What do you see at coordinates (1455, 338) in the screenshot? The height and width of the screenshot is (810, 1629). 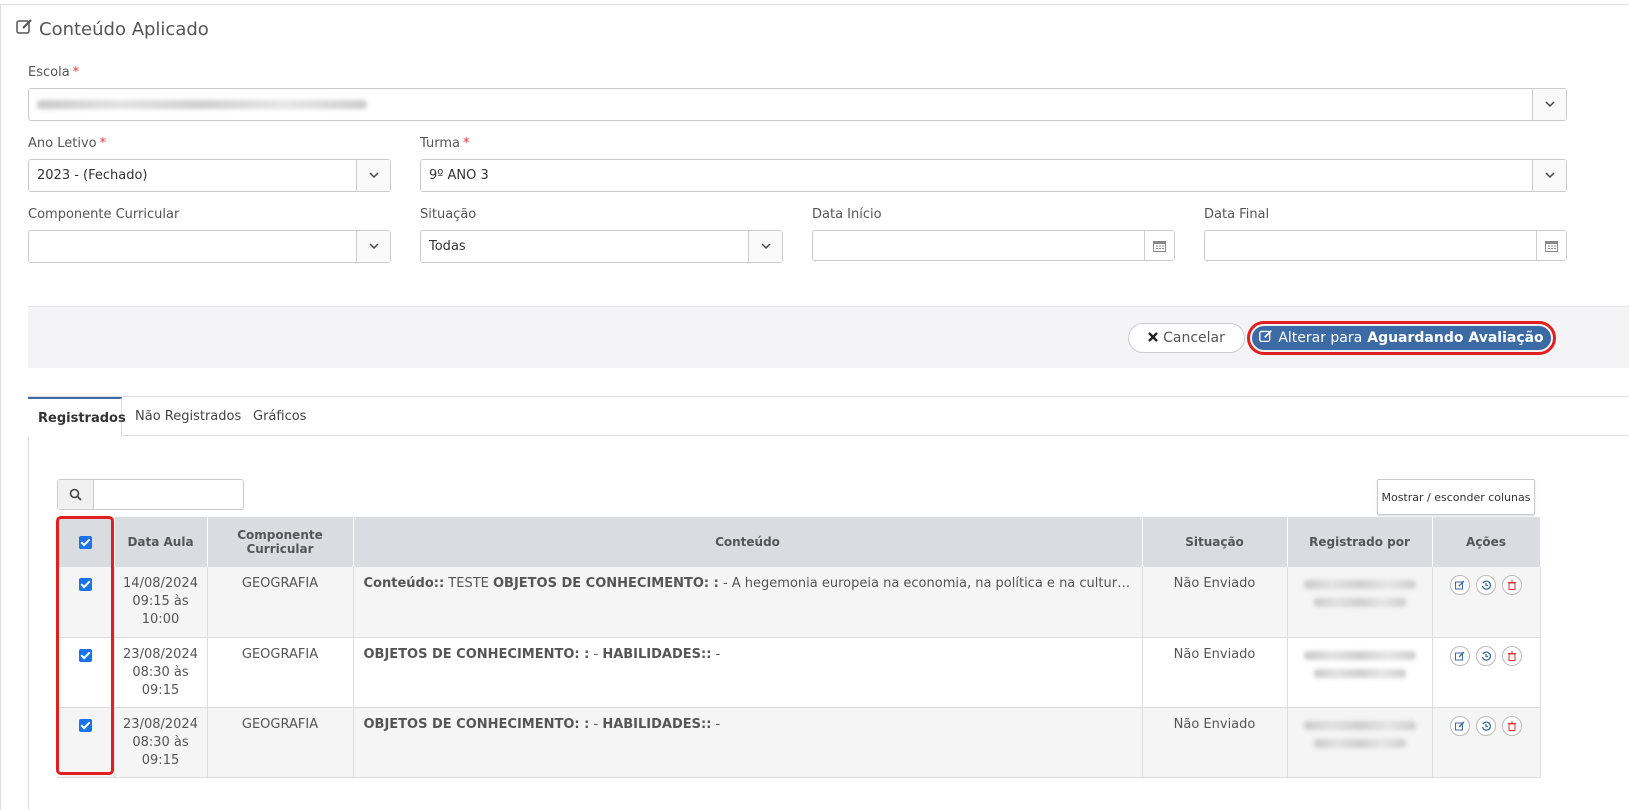 I see `change-status-target: Aguardando Avaliação` at bounding box center [1455, 338].